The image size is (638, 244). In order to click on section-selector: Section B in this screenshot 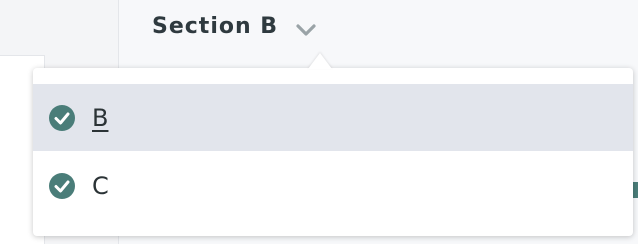, I will do `click(234, 26)`.